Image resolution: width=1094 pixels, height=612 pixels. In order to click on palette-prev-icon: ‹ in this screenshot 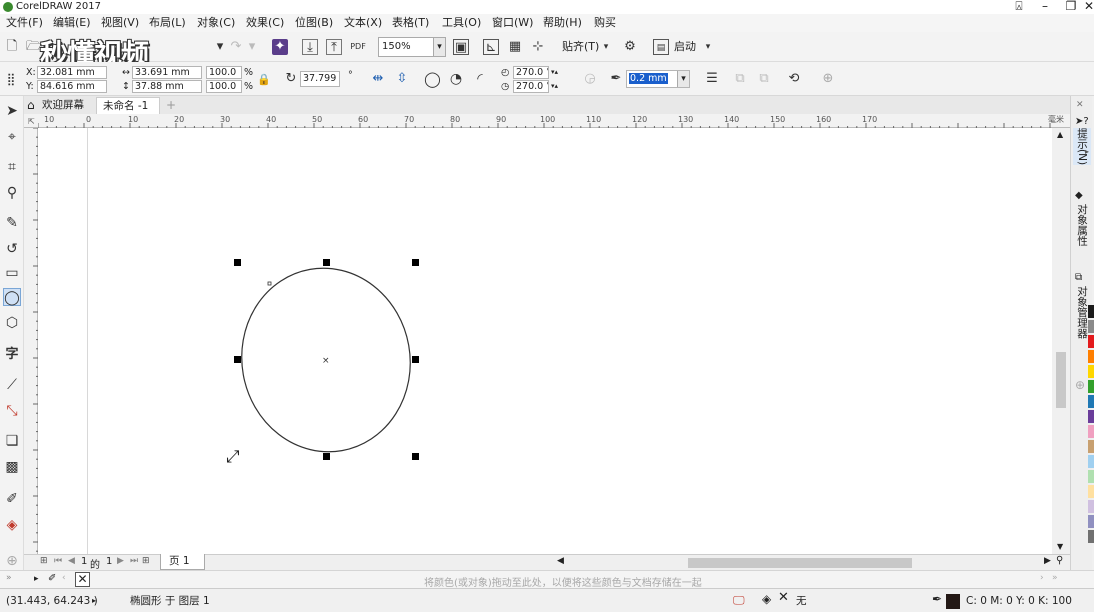, I will do `click(64, 578)`.